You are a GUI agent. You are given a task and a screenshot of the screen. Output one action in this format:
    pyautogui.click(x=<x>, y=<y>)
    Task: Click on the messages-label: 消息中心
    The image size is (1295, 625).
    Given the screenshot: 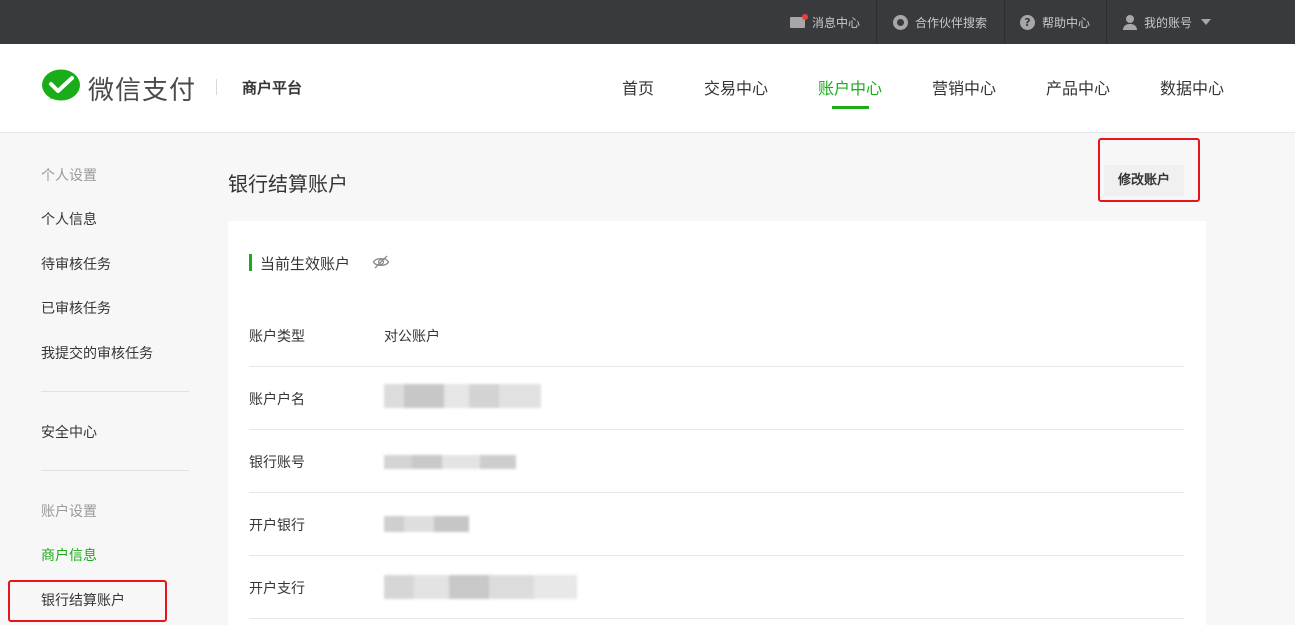 What is the action you would take?
    pyautogui.click(x=836, y=22)
    